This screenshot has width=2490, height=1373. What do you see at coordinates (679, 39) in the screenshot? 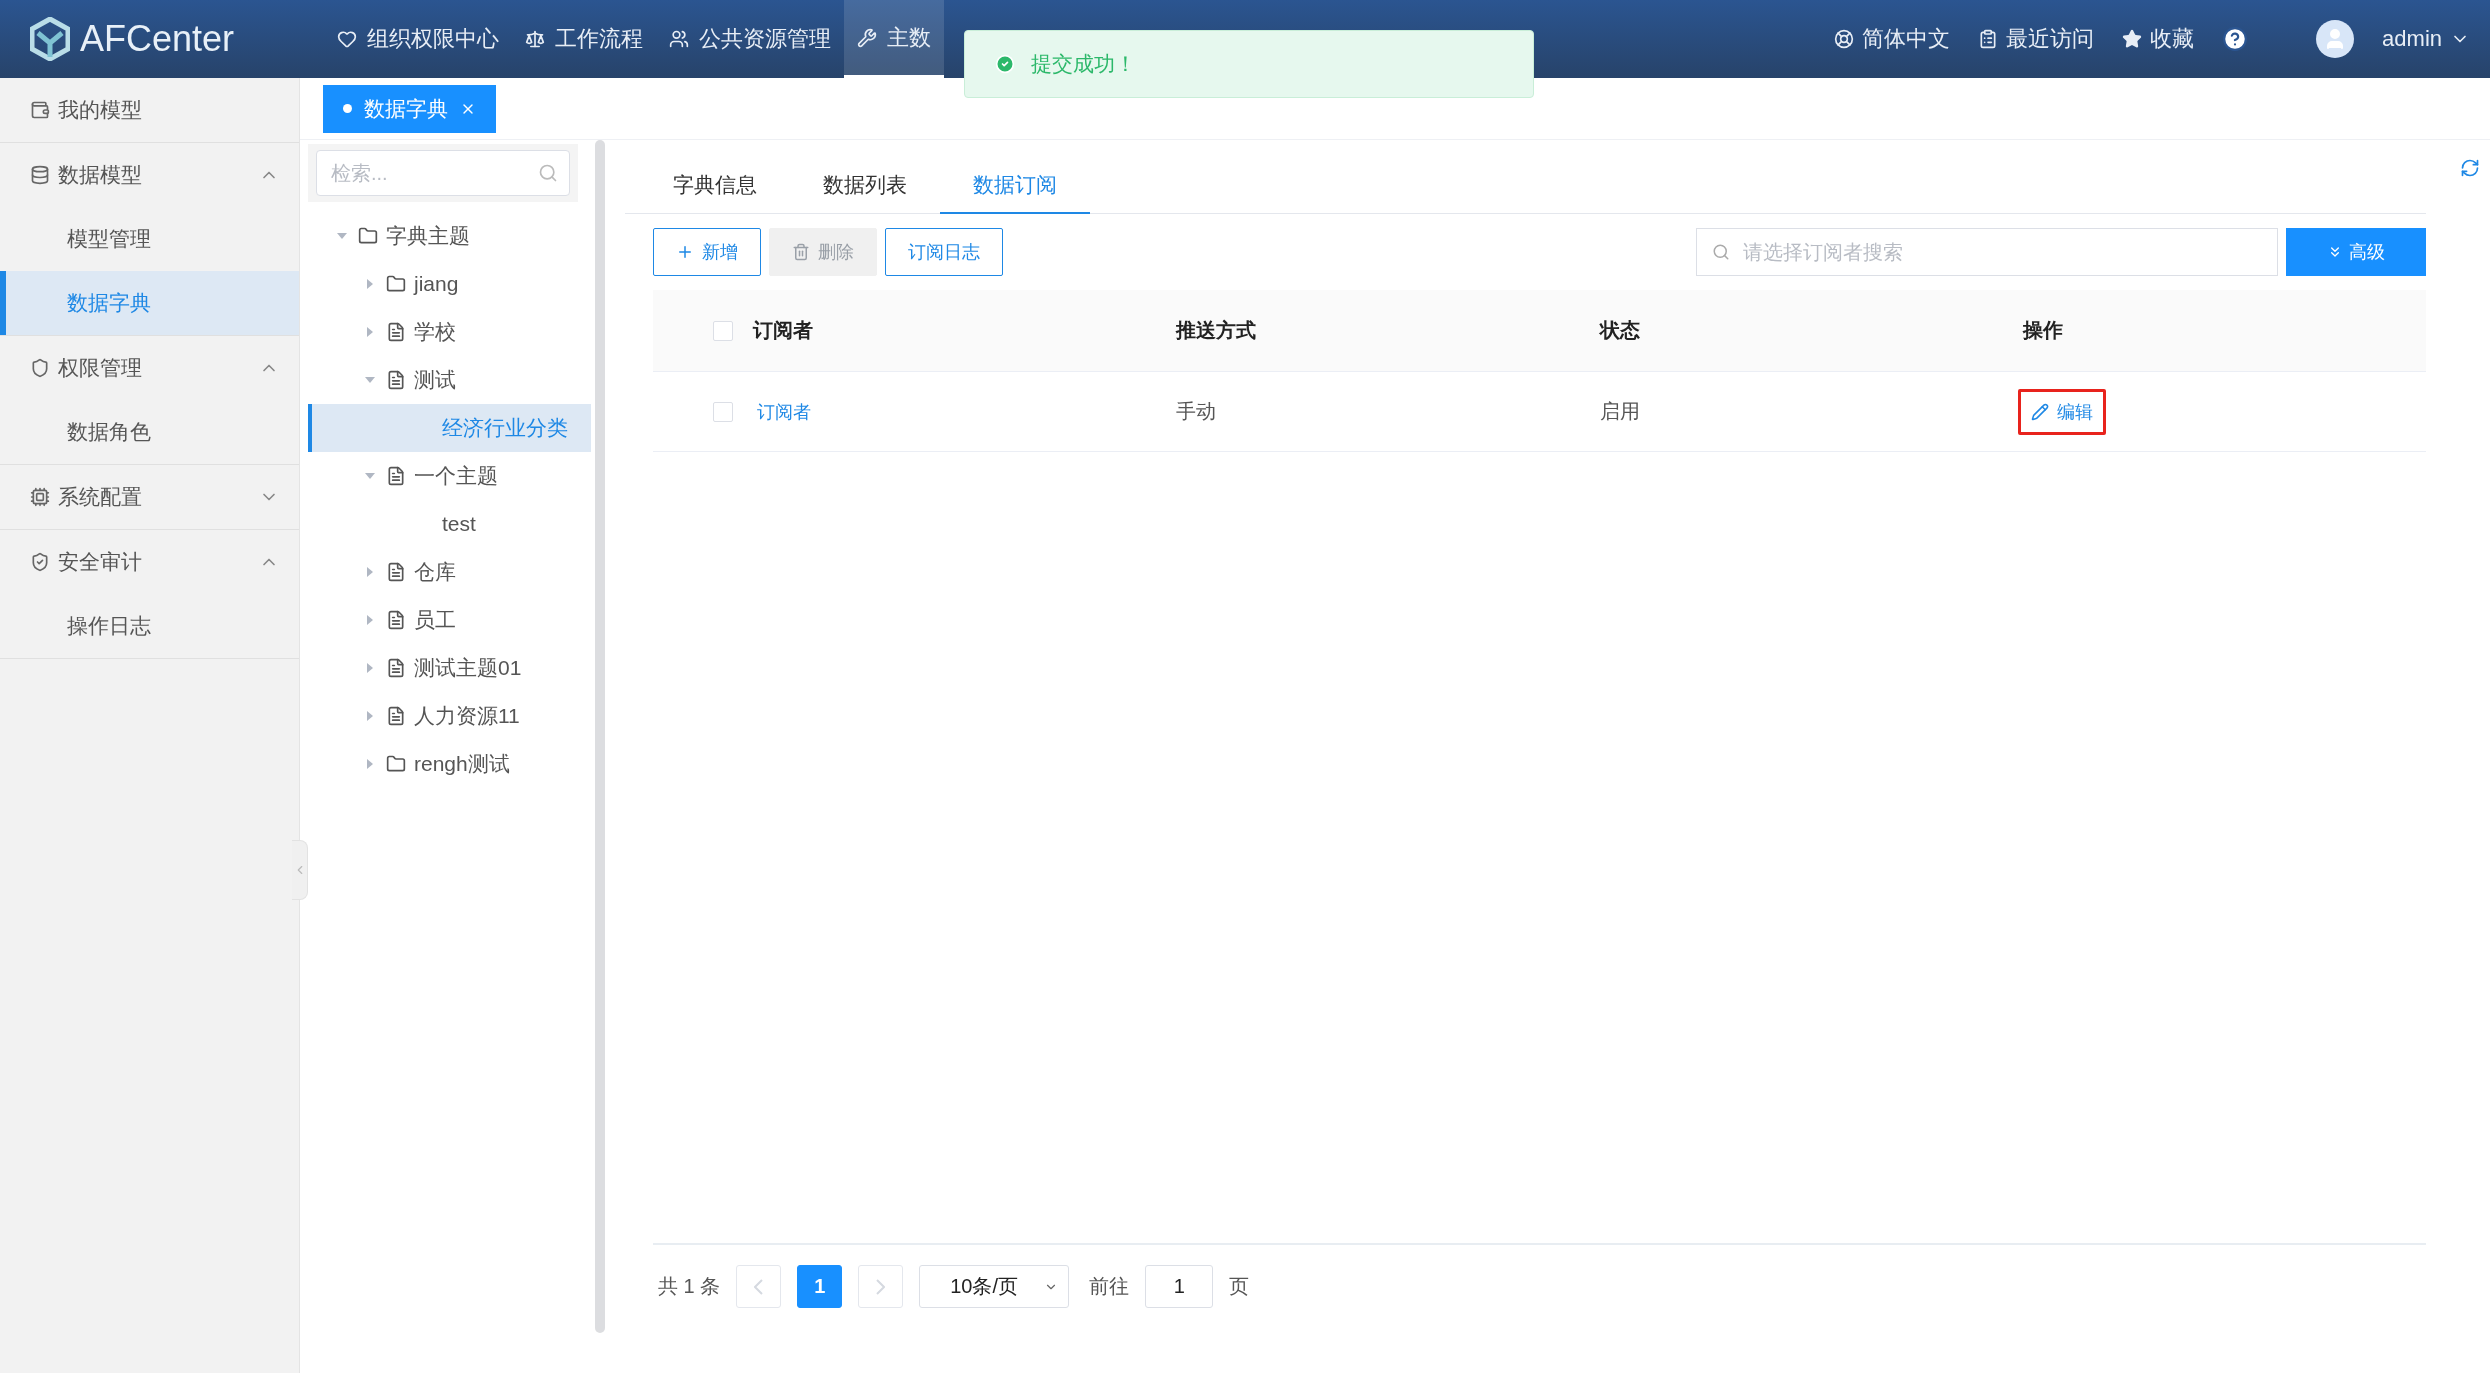
I see `users-icon` at bounding box center [679, 39].